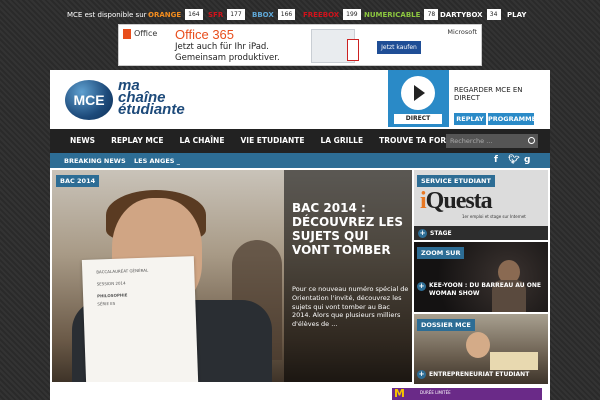  What do you see at coordinates (194, 14) in the screenshot?
I see `channel-number: 164` at bounding box center [194, 14].